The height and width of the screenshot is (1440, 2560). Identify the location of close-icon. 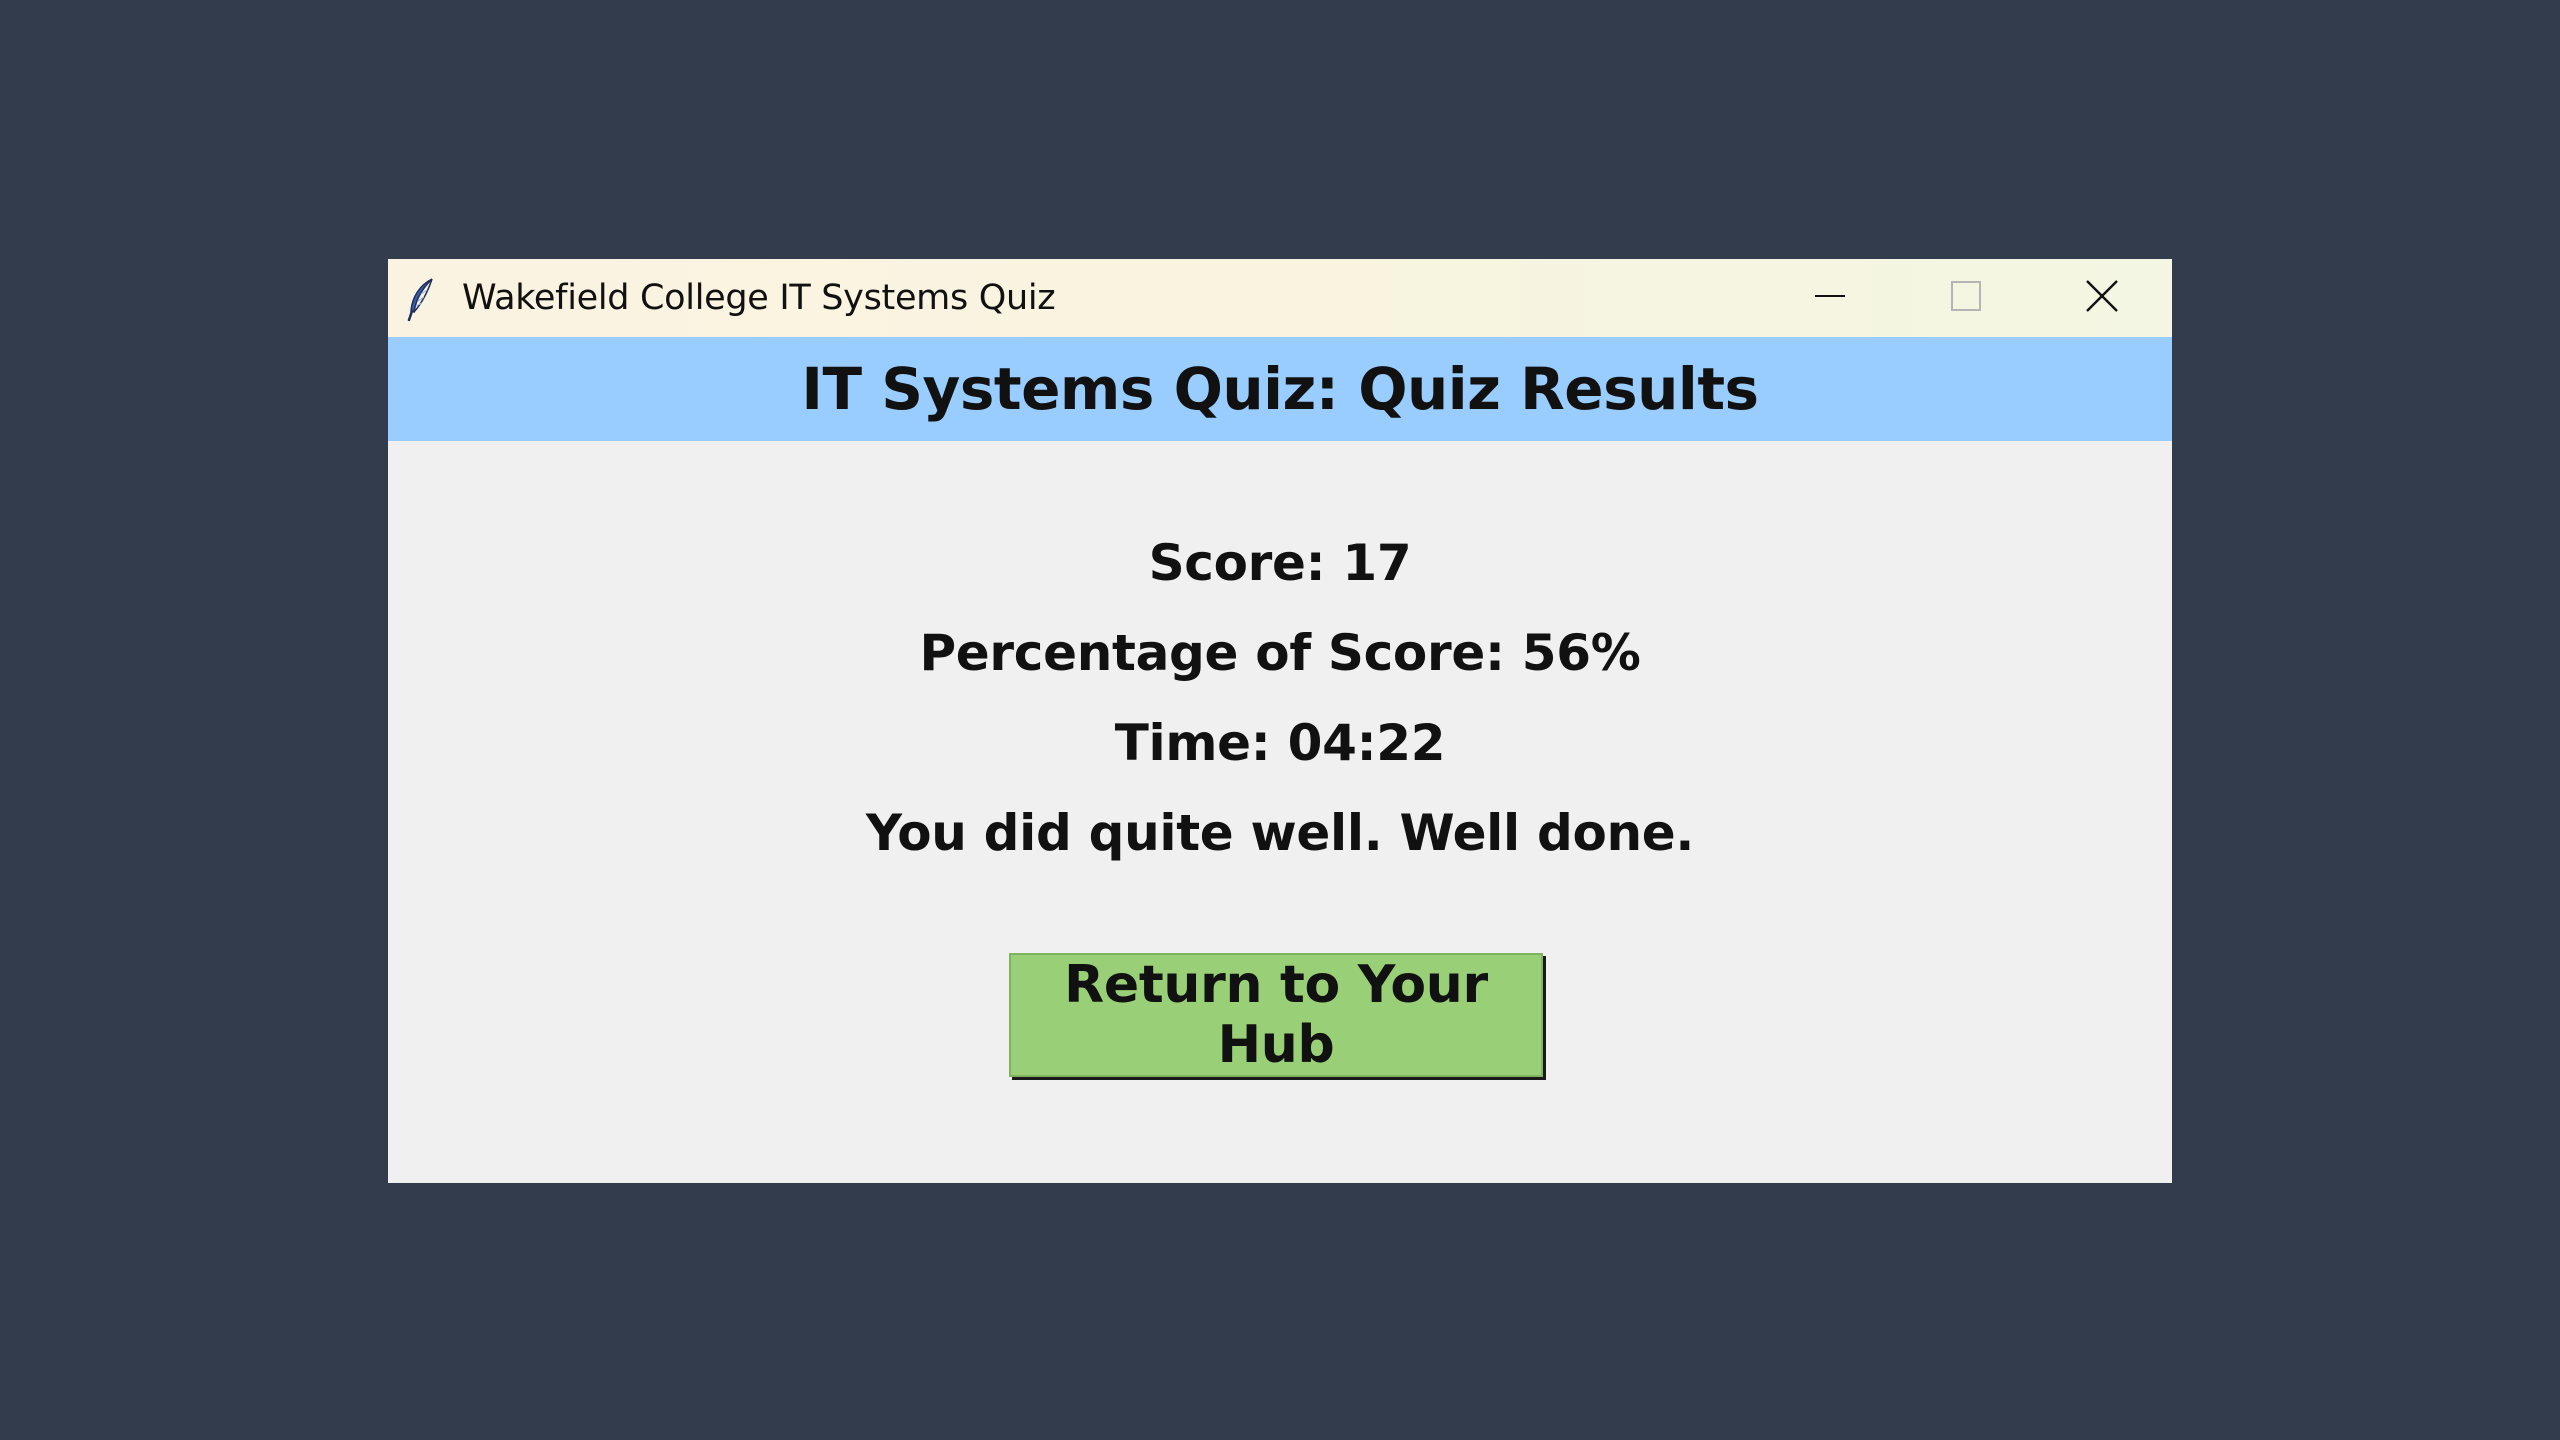
(2102, 298).